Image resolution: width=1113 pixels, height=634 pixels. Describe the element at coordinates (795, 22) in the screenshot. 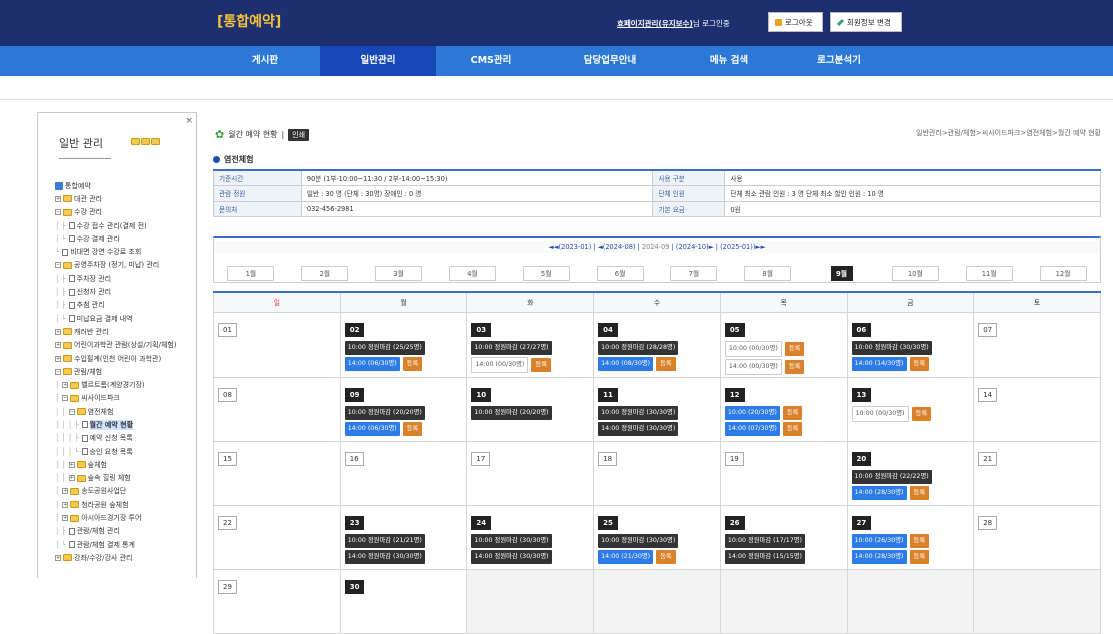

I see `logout-button: 로그아웃` at that location.